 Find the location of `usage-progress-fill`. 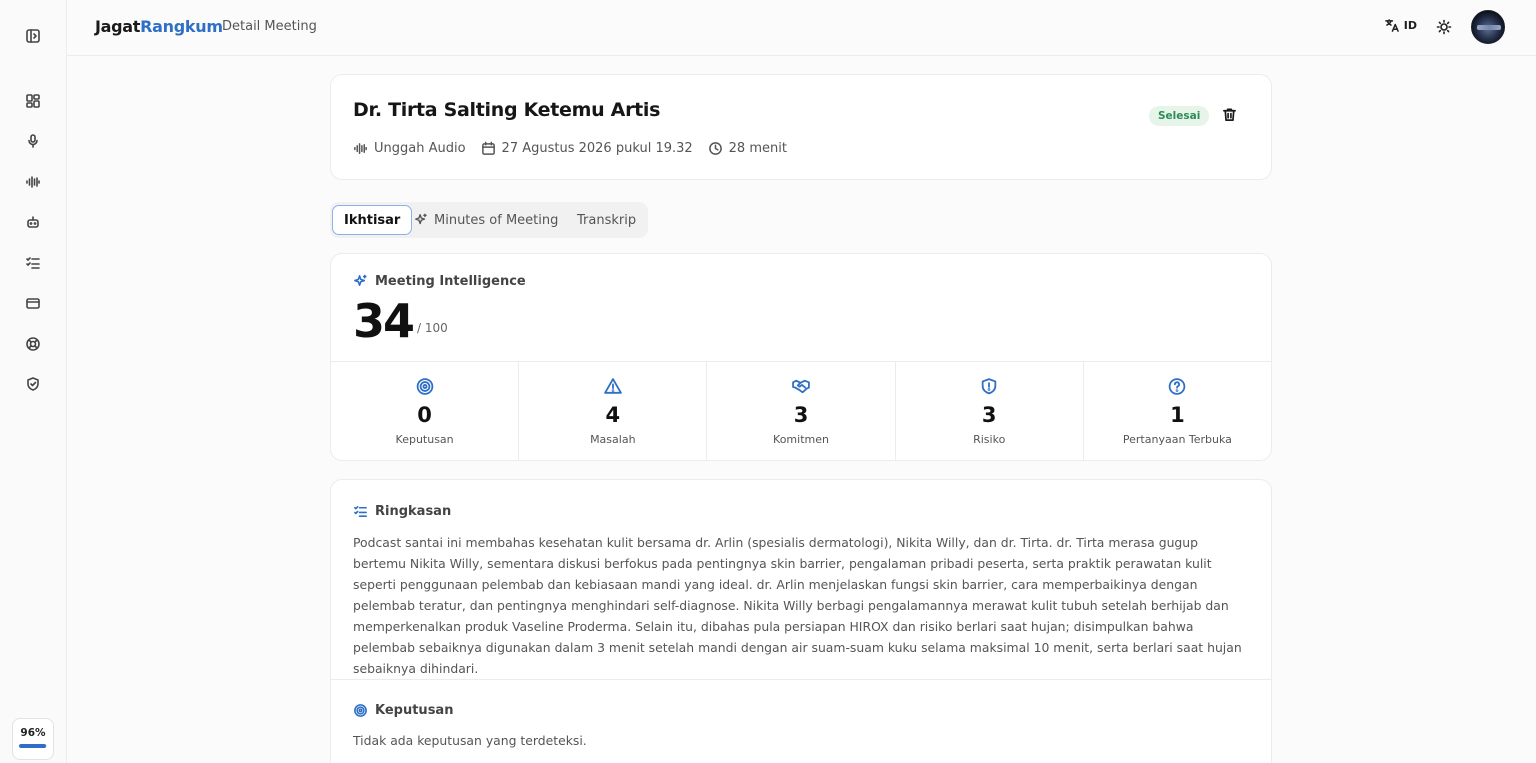

usage-progress-fill is located at coordinates (32, 746).